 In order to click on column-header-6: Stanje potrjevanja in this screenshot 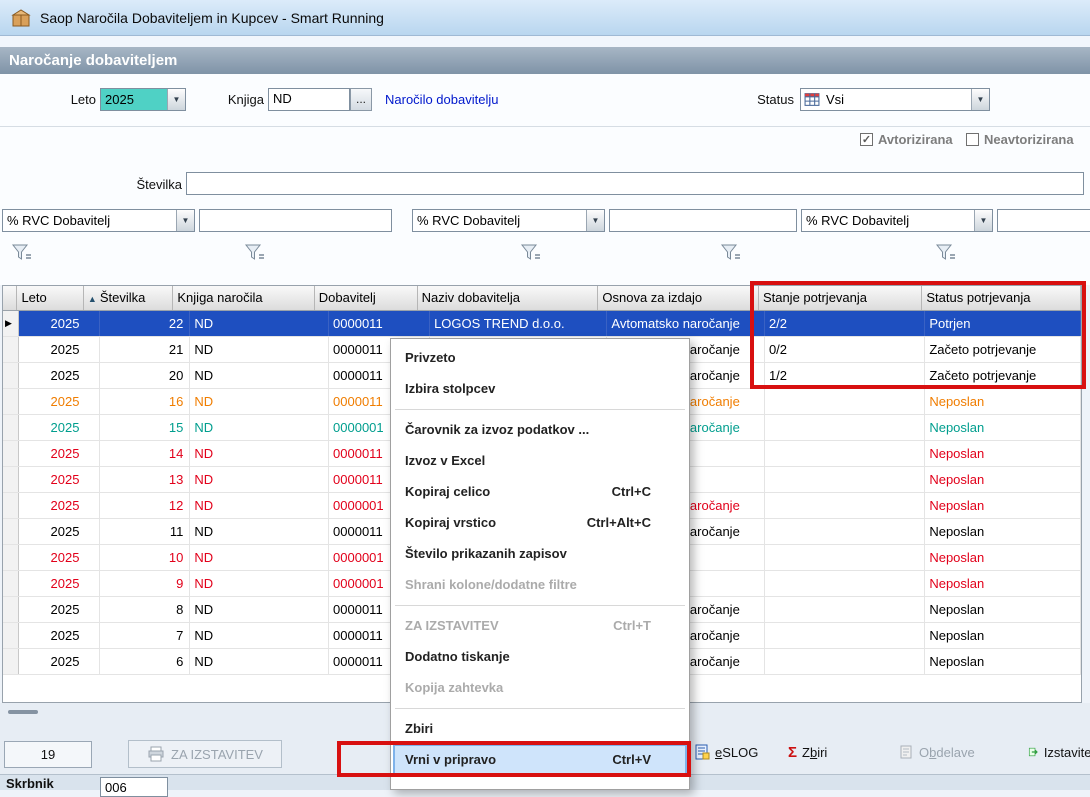, I will do `click(841, 298)`.